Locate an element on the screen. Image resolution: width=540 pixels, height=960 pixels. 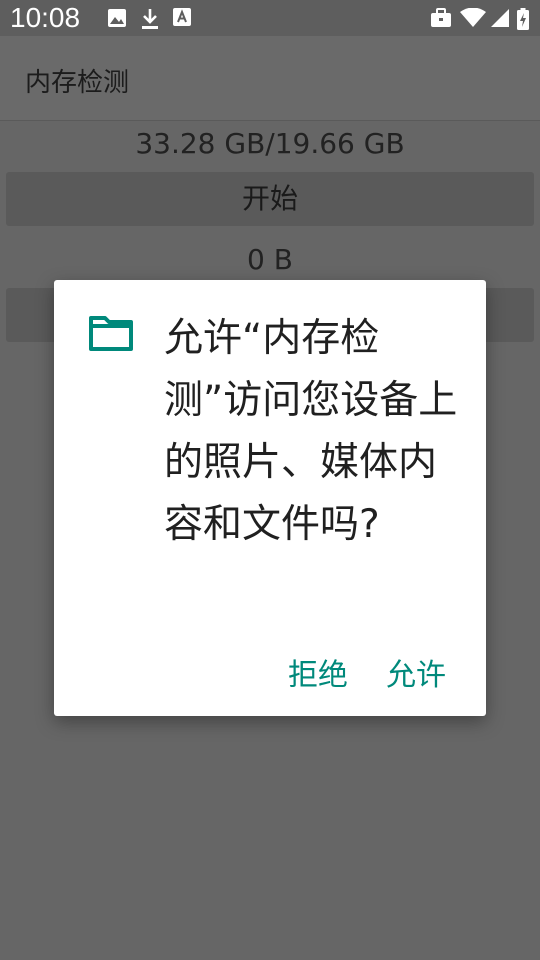
status-time: 10:08 is located at coordinates (45, 17).